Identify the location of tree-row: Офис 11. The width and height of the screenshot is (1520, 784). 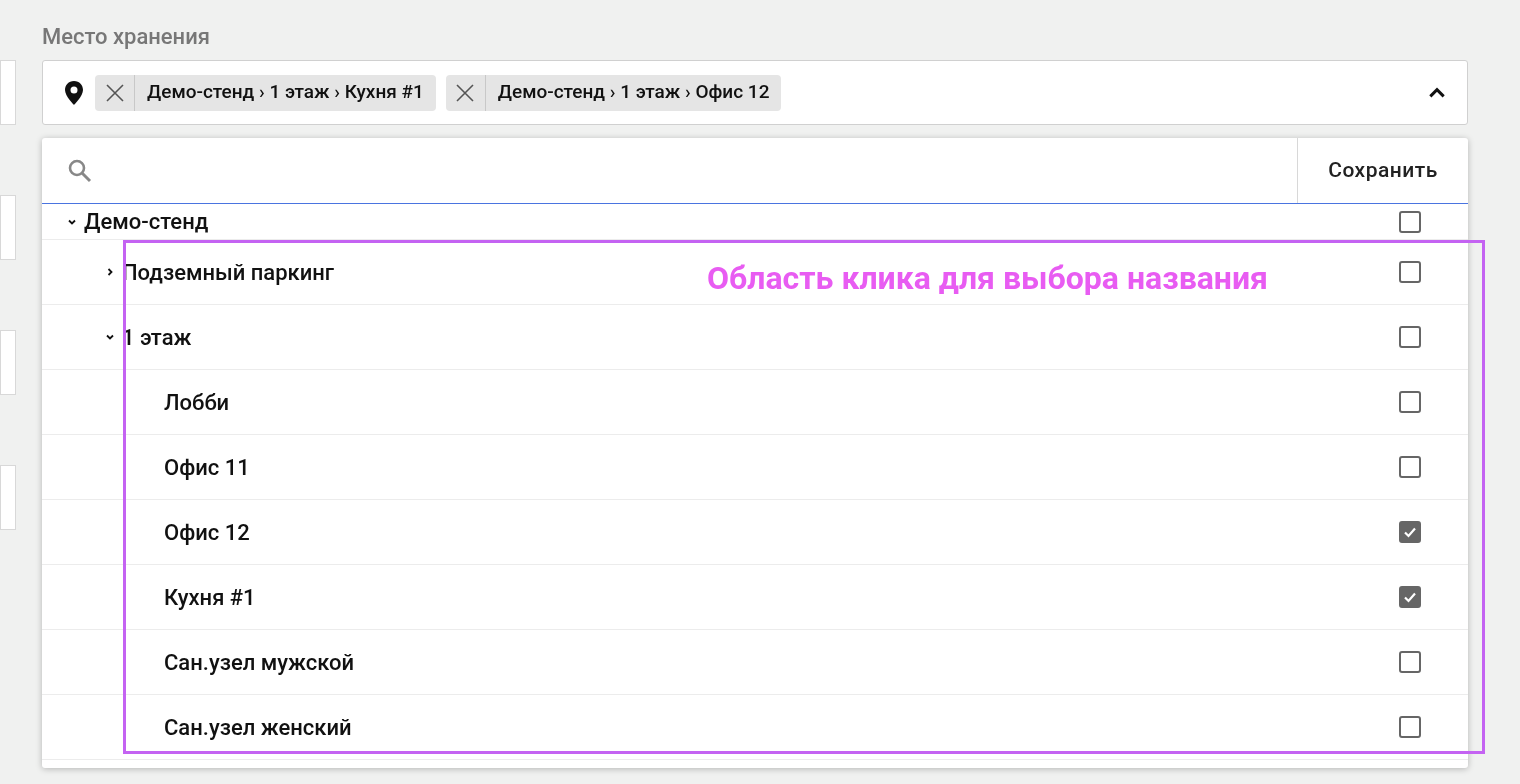
(755, 467).